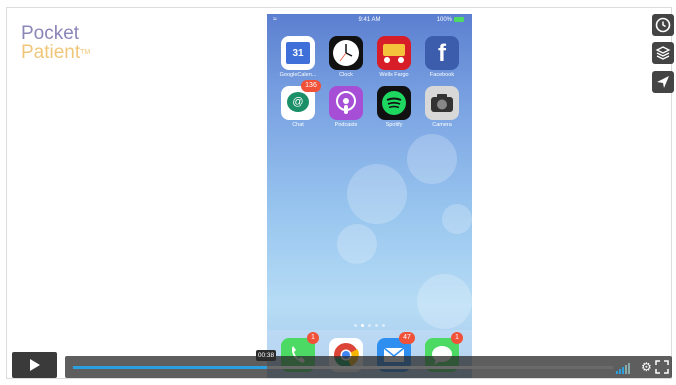 The width and height of the screenshot is (676, 385). I want to click on progress-track, so click(343, 367).